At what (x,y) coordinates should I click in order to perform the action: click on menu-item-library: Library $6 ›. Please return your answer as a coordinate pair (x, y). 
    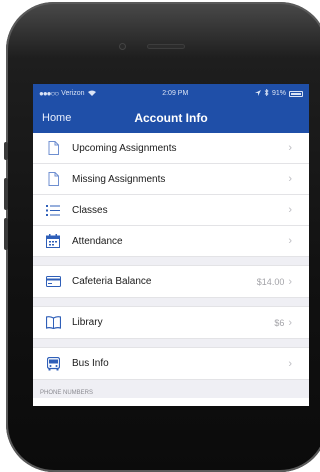
    Looking at the image, I should click on (171, 323).